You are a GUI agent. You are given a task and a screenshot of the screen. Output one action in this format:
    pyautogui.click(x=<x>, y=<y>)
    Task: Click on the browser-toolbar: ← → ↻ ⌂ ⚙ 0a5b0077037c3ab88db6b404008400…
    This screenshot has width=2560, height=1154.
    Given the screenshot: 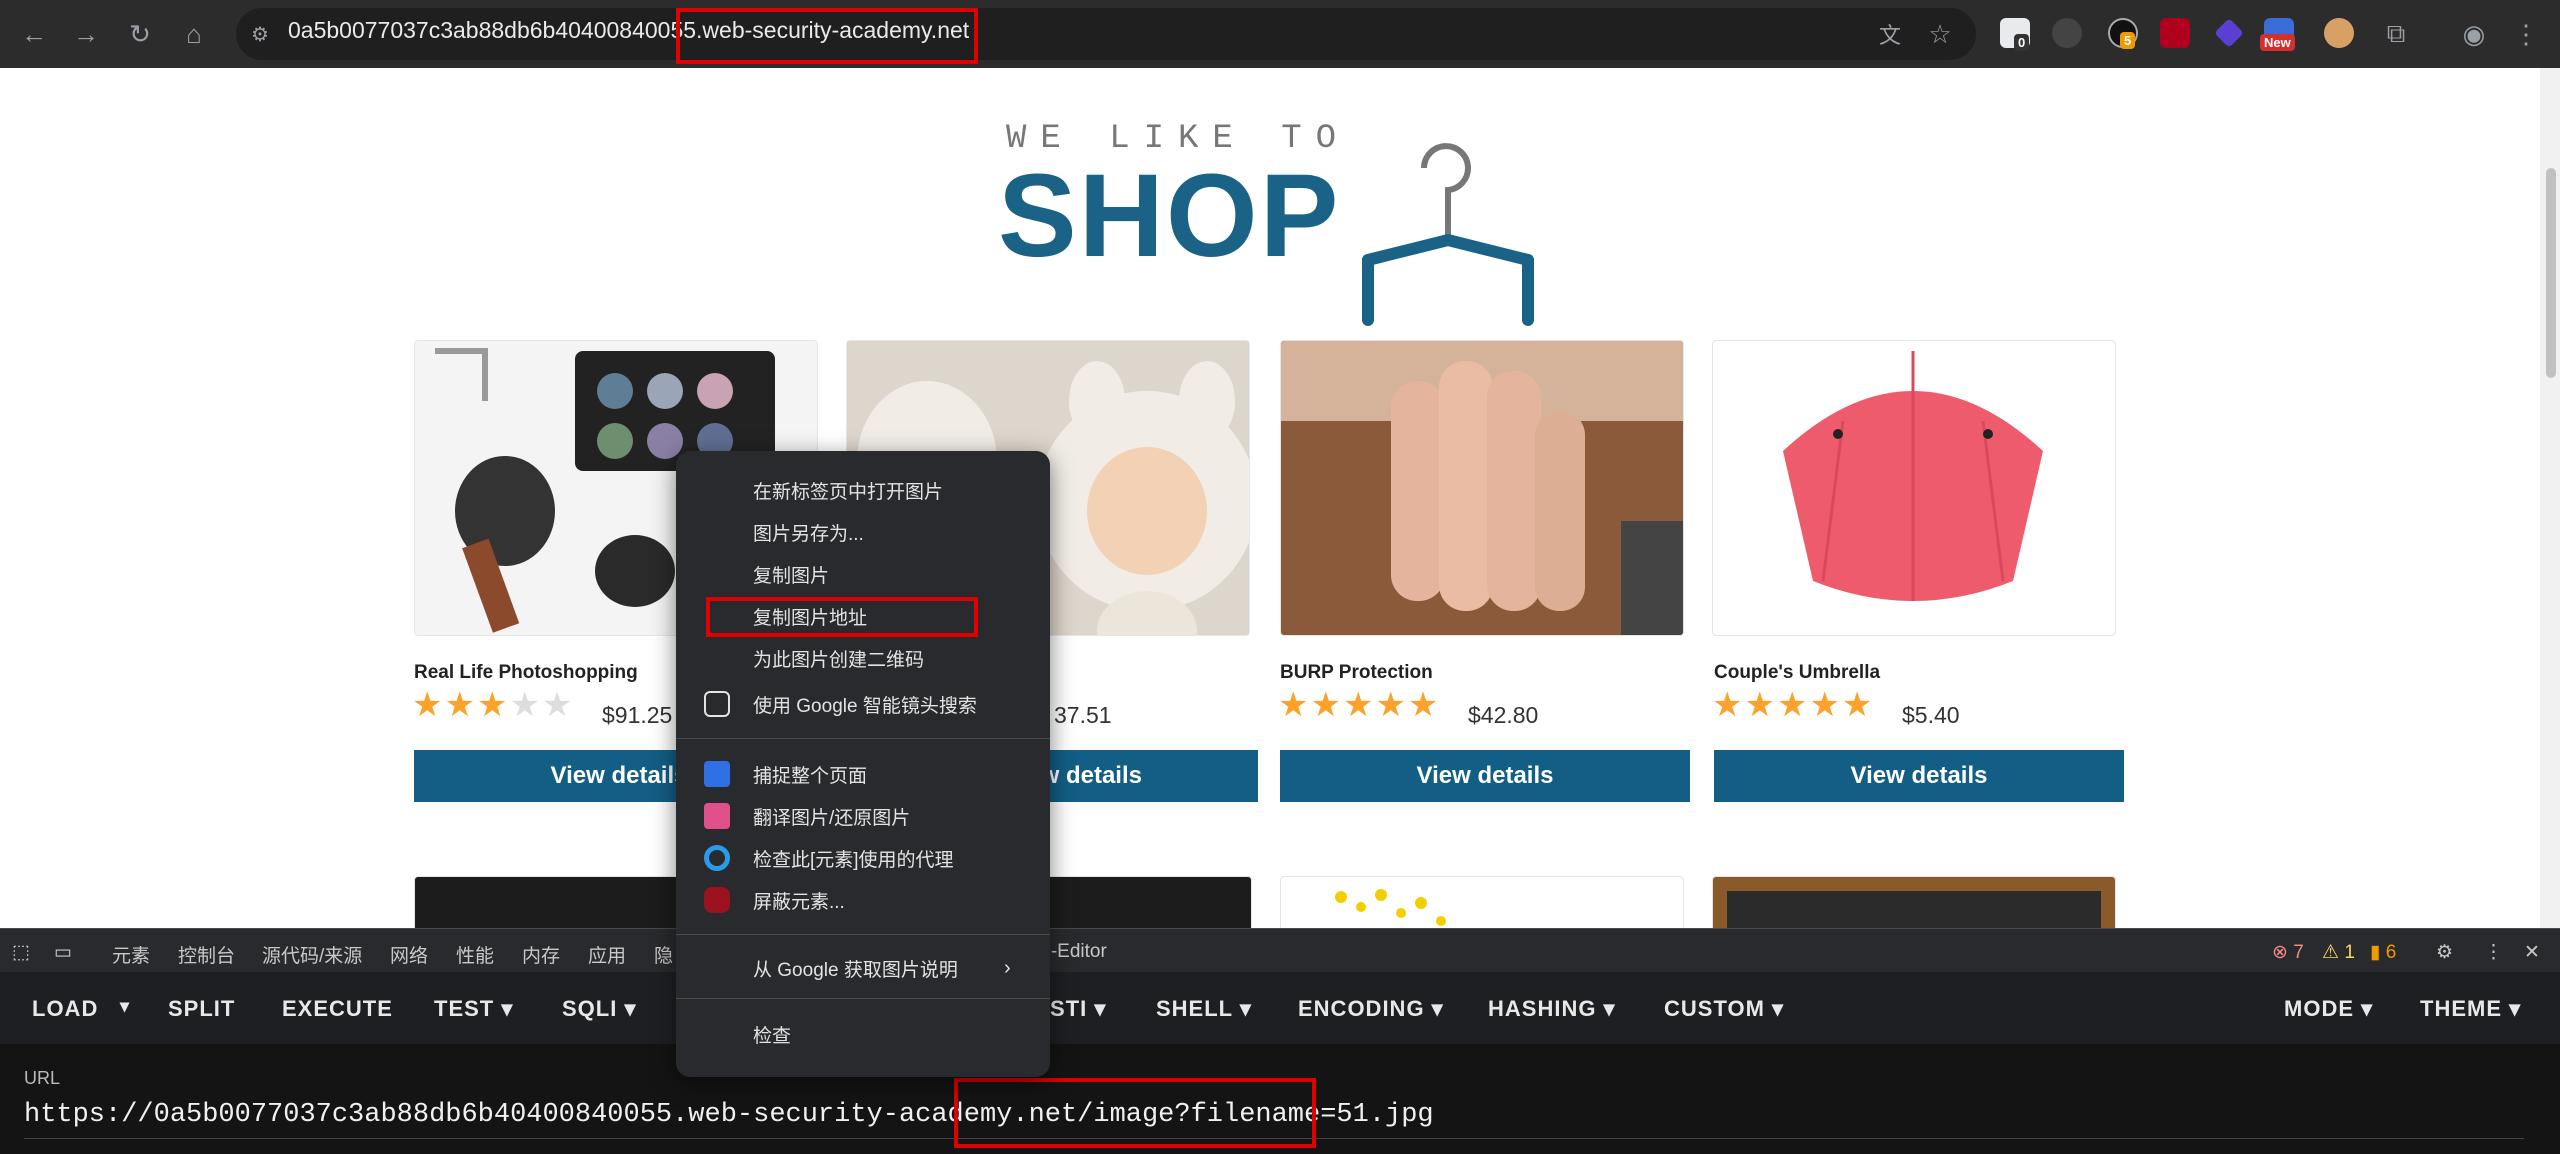 What is the action you would take?
    pyautogui.click(x=1280, y=34)
    